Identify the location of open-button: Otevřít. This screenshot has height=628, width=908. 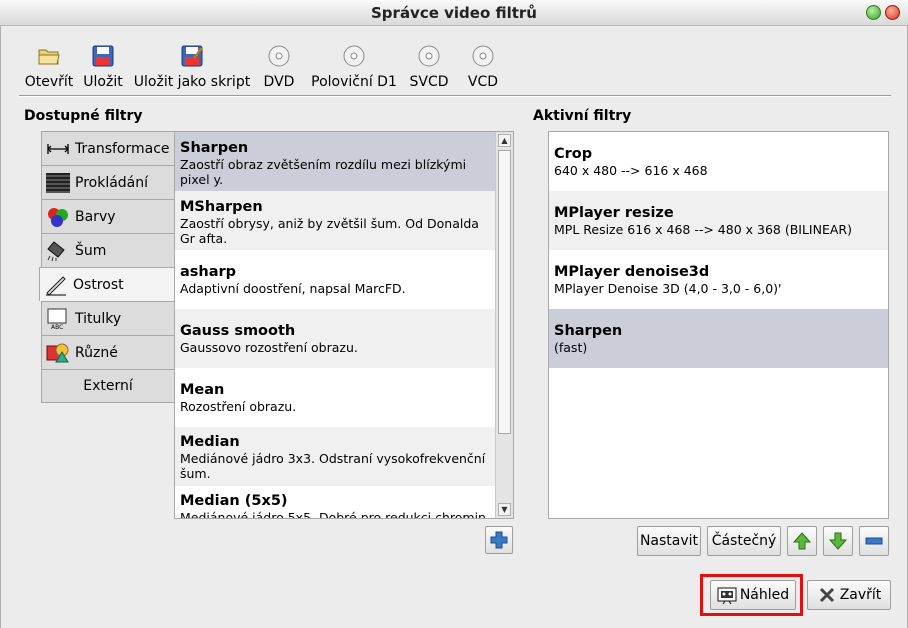
(49, 65).